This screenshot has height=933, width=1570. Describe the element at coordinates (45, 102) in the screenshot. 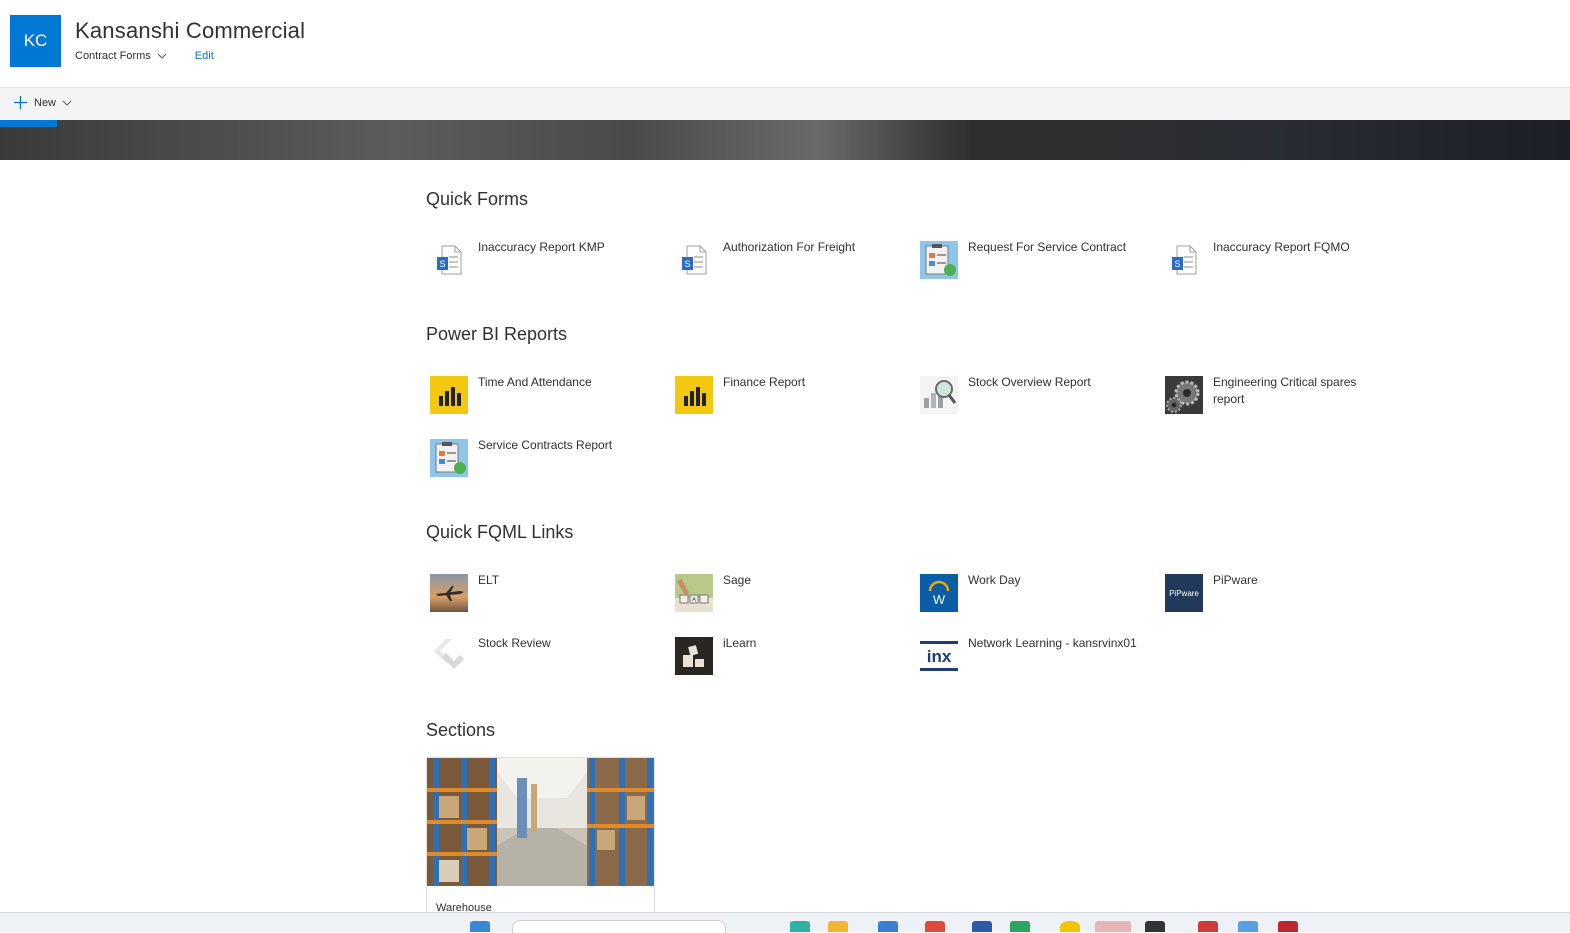

I see `new-button-label: New` at that location.